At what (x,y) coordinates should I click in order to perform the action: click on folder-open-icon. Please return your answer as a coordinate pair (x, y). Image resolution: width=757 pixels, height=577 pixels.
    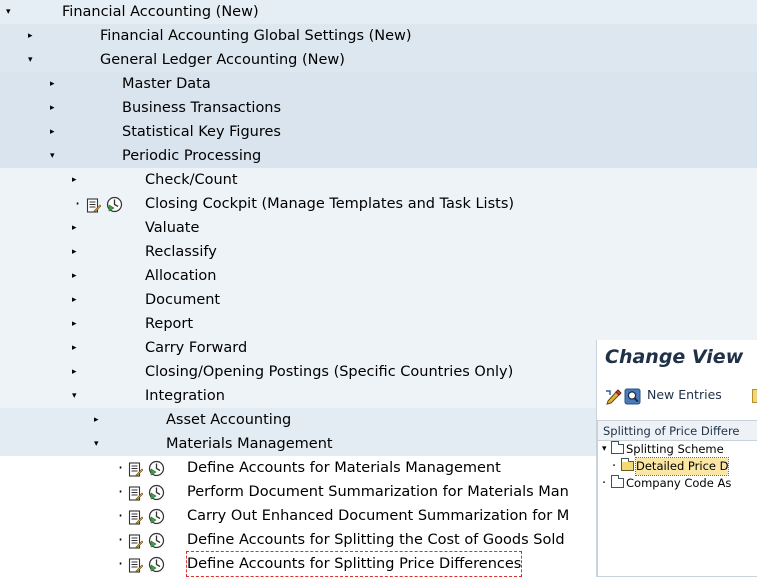
    Looking at the image, I should click on (627, 464).